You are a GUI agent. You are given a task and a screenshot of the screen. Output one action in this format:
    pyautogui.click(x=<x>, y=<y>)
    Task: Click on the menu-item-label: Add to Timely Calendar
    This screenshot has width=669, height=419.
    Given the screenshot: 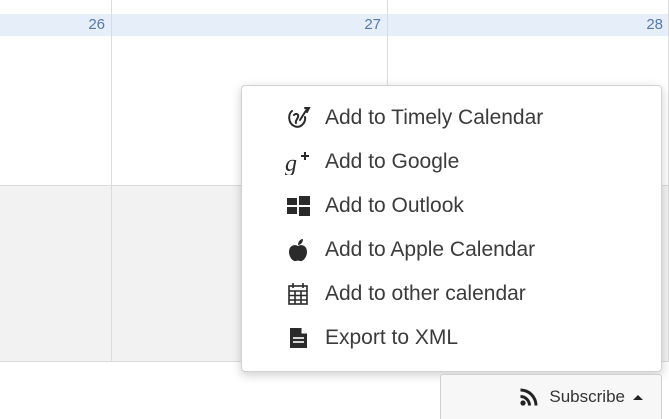 What is the action you would take?
    pyautogui.click(x=434, y=117)
    